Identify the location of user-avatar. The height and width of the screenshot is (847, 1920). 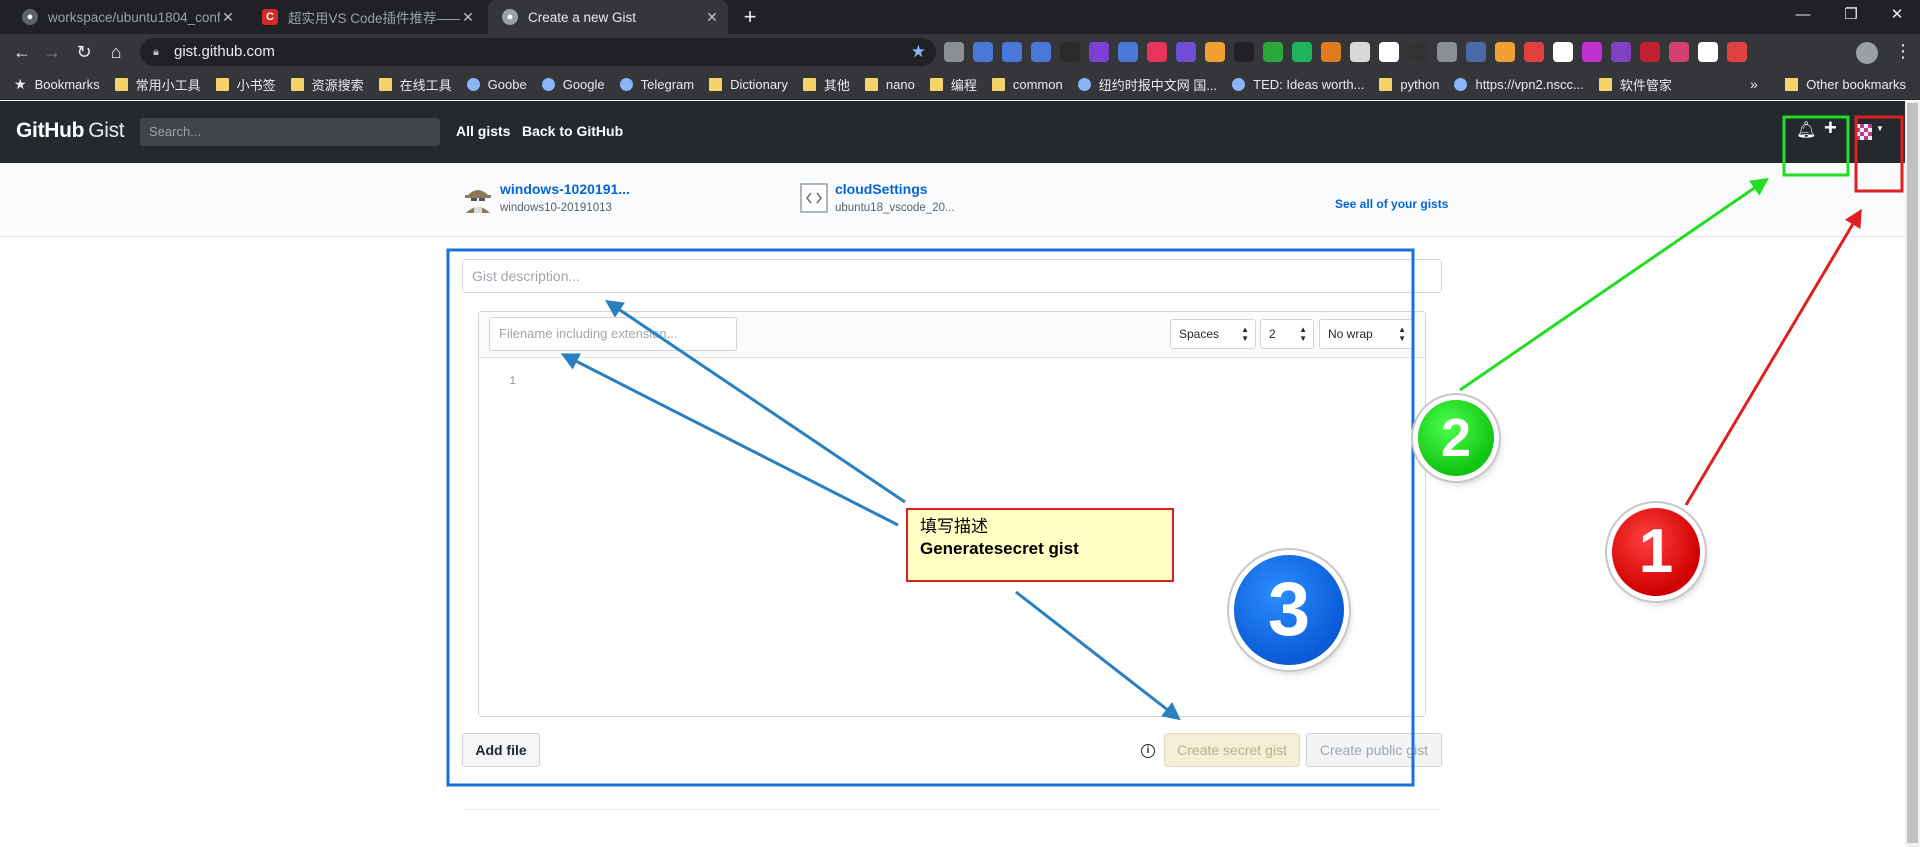
(1864, 132).